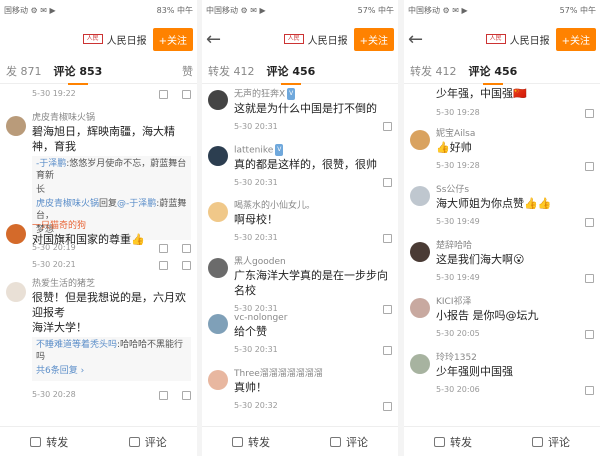  I want to click on user-name: 黑人gooden, so click(313, 262).